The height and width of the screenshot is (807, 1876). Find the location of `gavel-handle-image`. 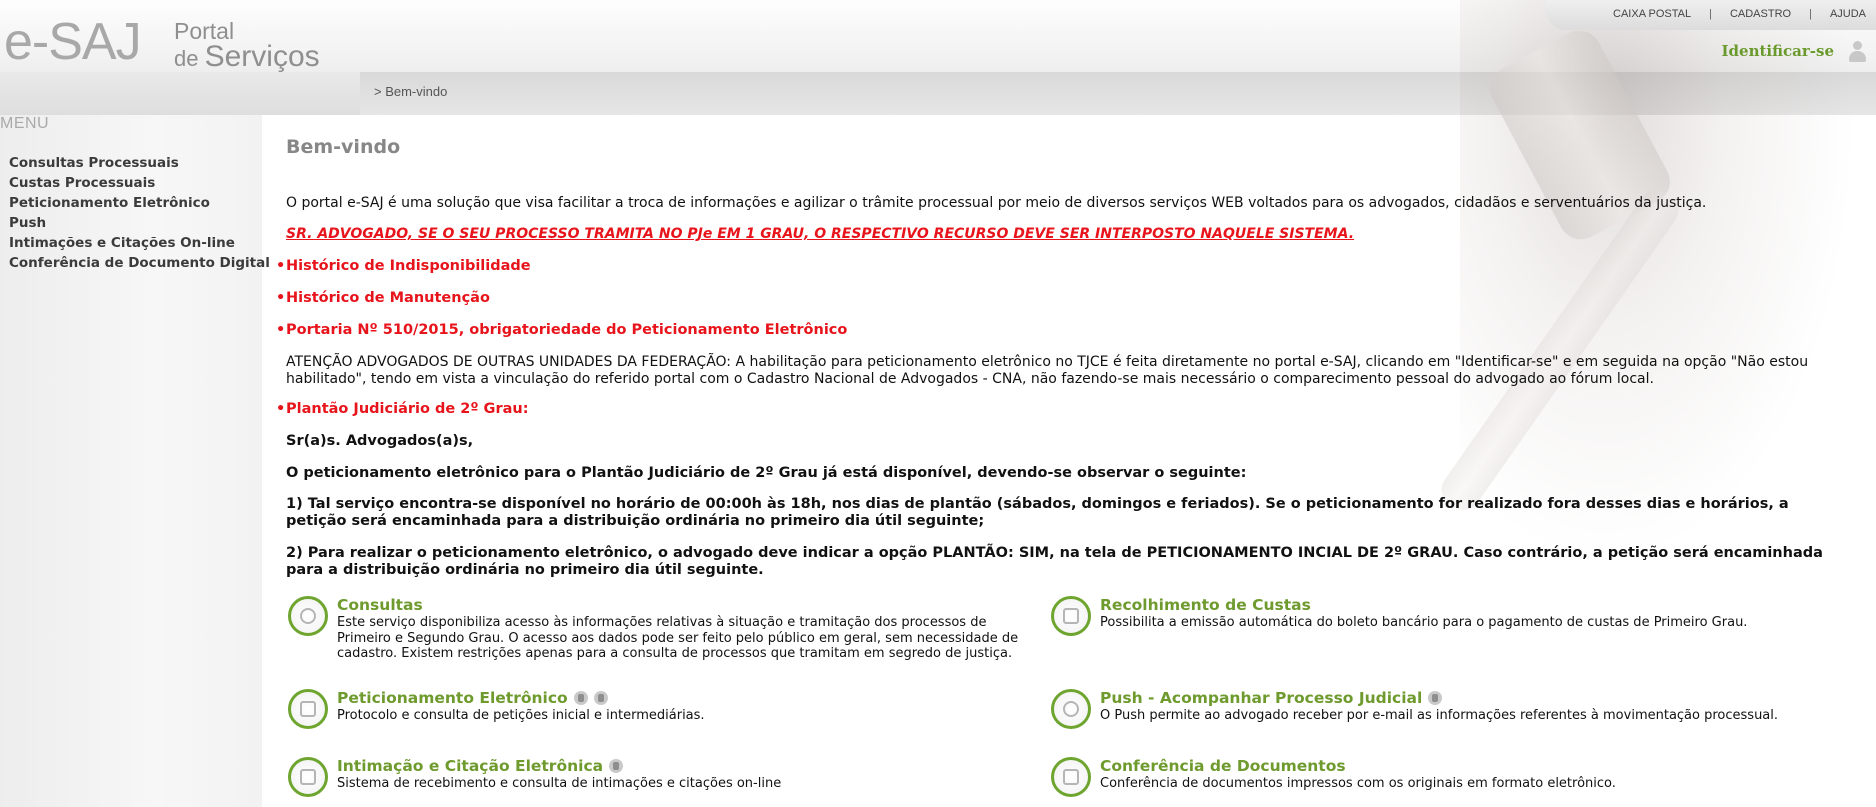

gavel-handle-image is located at coordinates (1560, 350).